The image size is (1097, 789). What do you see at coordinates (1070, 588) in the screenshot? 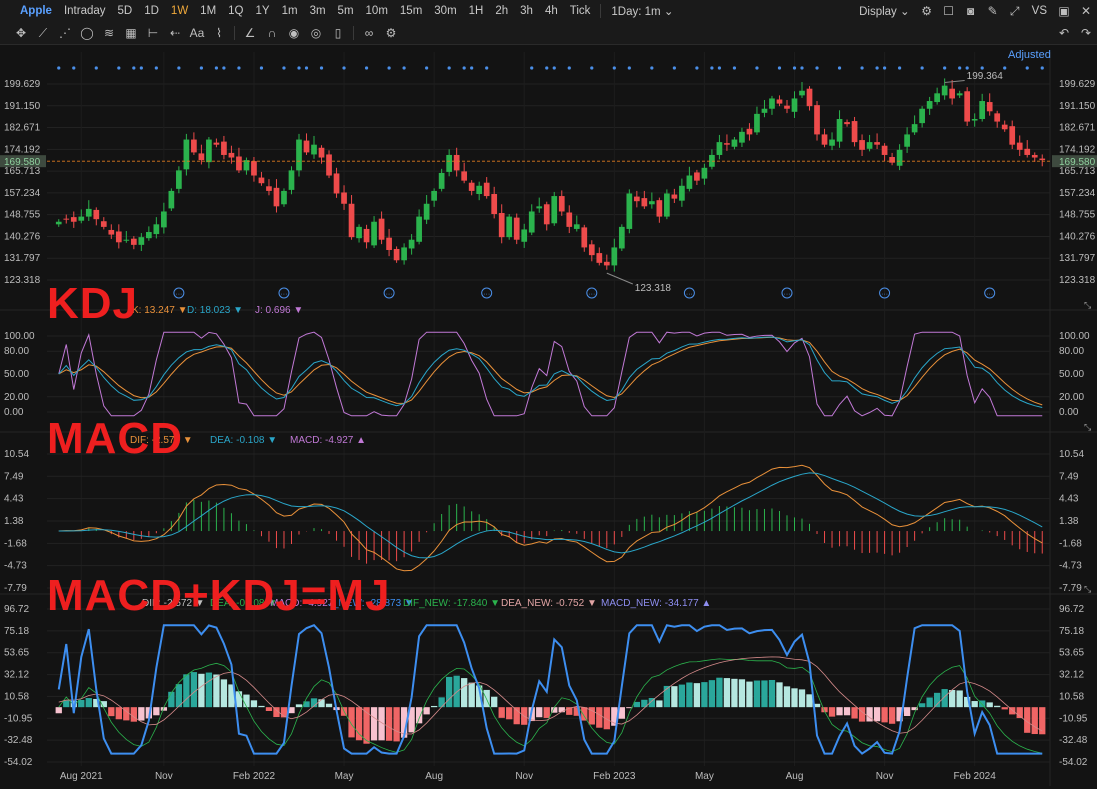
I see `macd-tick-right: -7.79` at bounding box center [1070, 588].